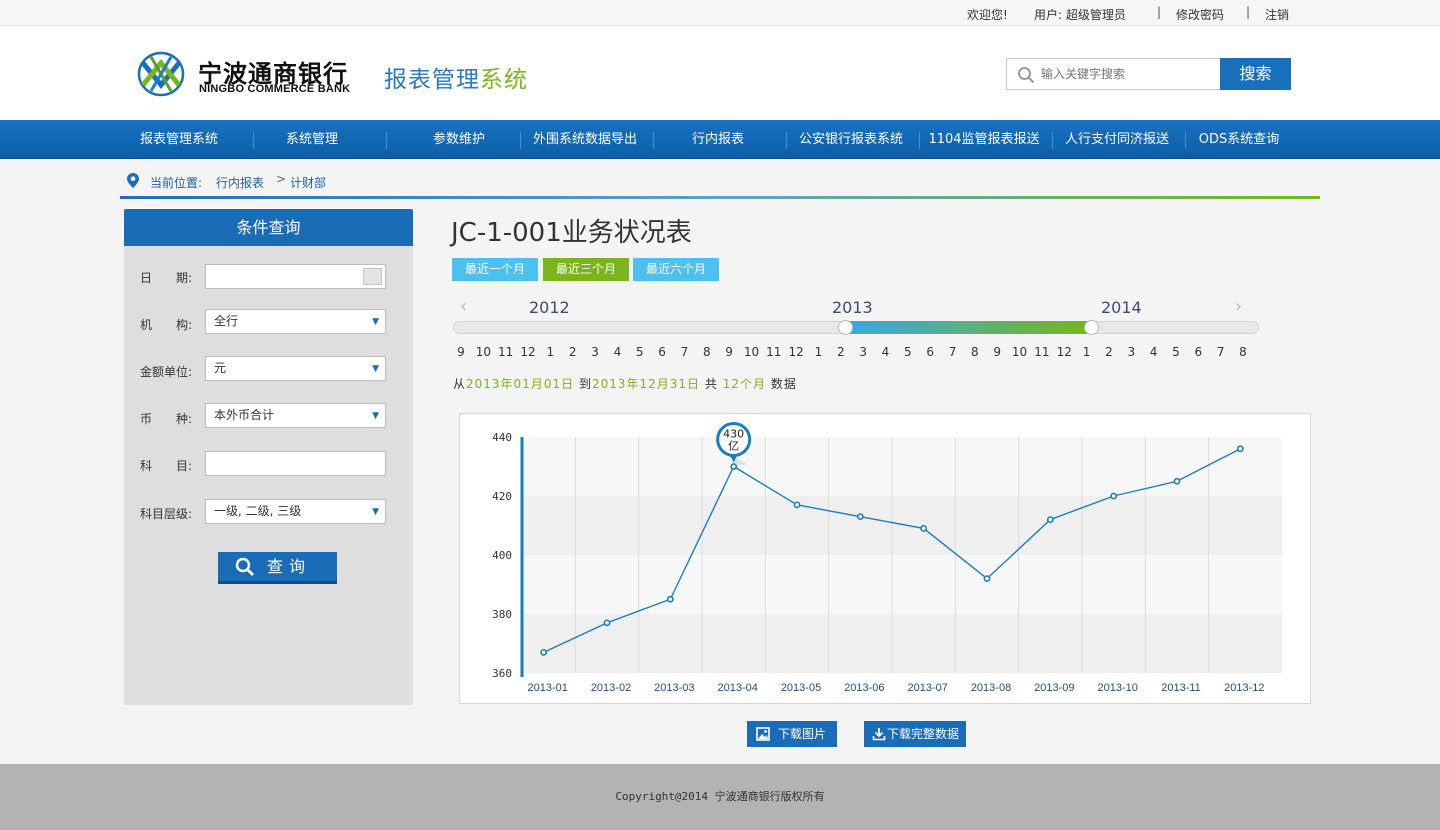  I want to click on y-tick-label: 360, so click(502, 673).